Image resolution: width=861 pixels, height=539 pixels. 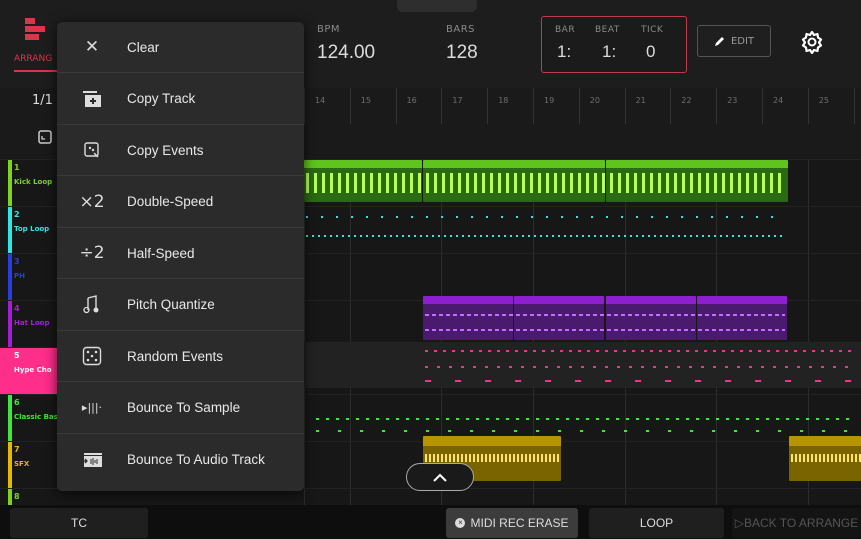 What do you see at coordinates (614, 44) in the screenshot?
I see `position-display: BAR BEAT TICK 1: 1: 0` at bounding box center [614, 44].